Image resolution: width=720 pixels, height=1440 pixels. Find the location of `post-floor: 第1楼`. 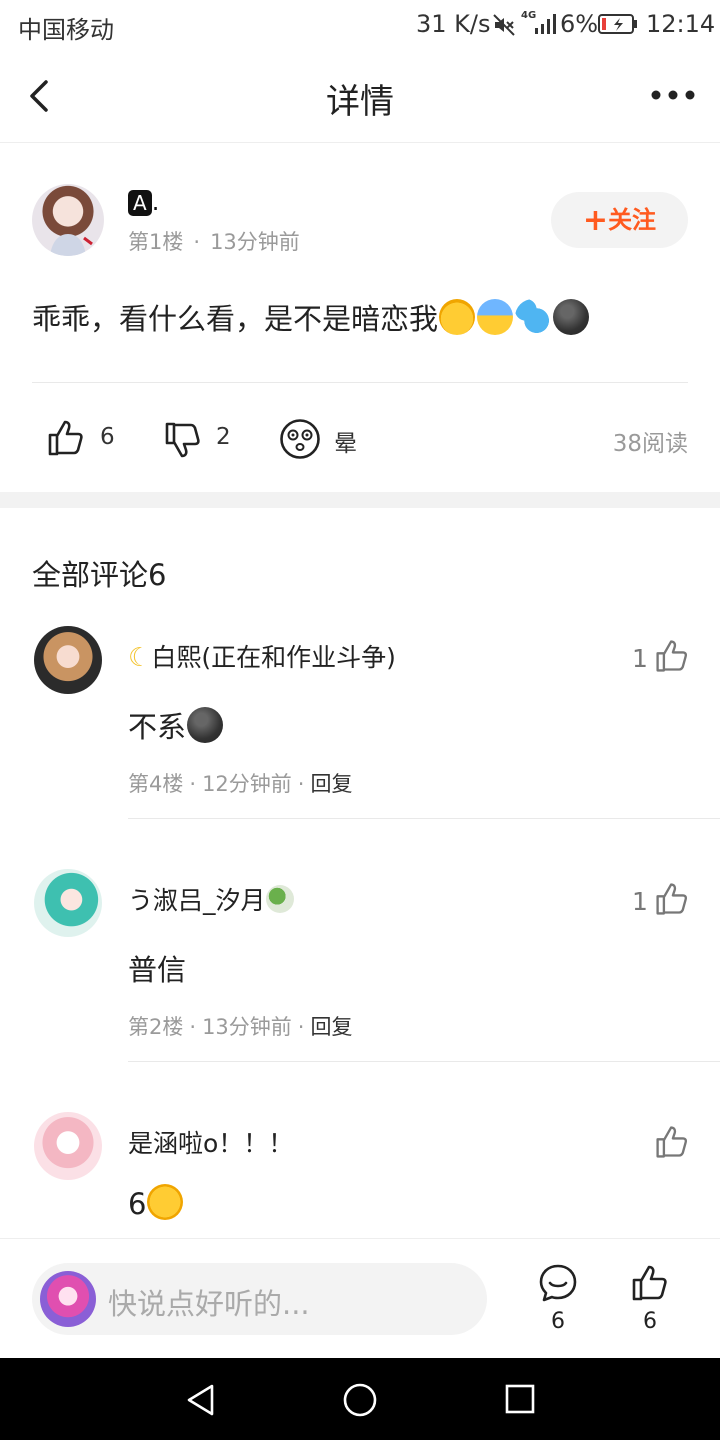

post-floor: 第1楼 is located at coordinates (156, 242).